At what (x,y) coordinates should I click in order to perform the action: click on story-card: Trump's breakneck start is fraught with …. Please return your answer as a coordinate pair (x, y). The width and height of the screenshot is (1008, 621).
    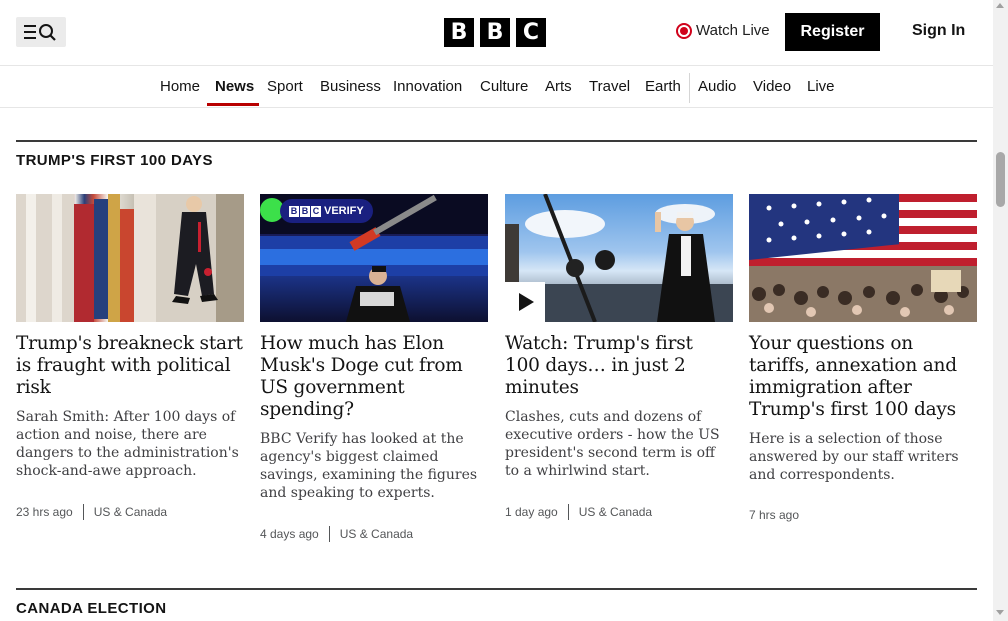
    Looking at the image, I should click on (130, 357).